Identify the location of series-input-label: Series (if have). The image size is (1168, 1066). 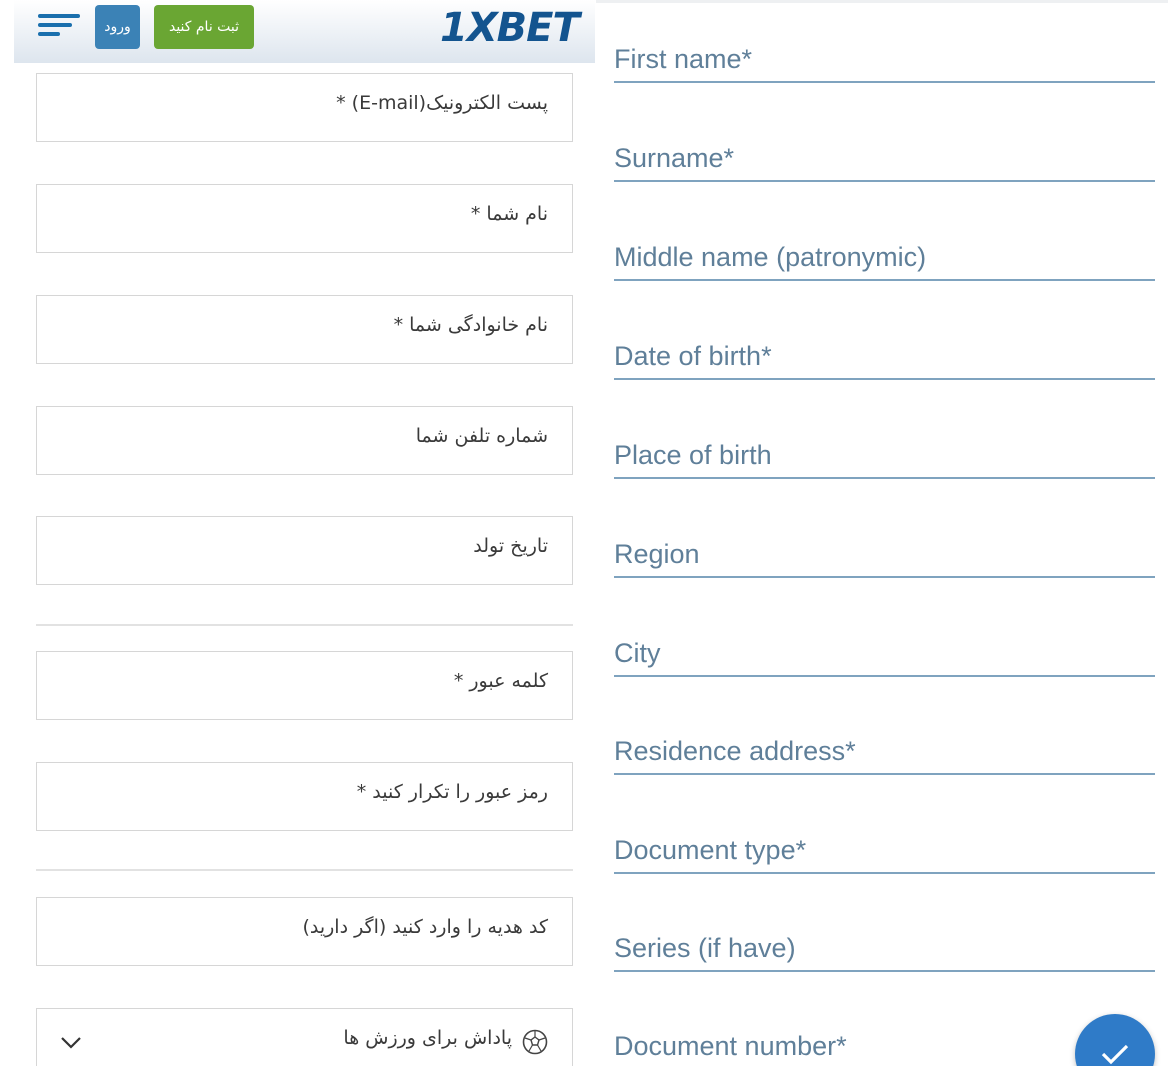
(705, 948).